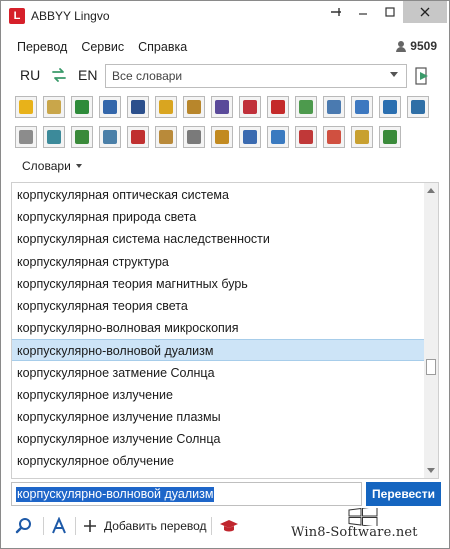 This screenshot has width=450, height=549. I want to click on window-title: ABBYY Lingvo, so click(70, 16).